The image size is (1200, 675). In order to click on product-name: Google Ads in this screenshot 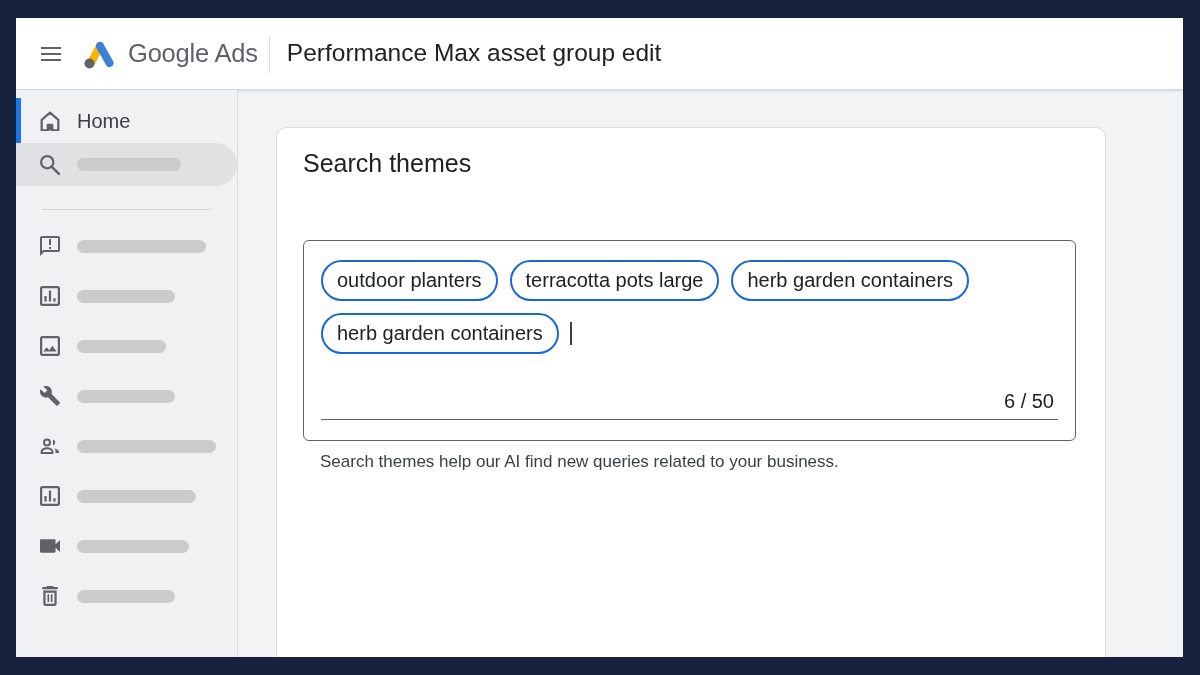, I will do `click(193, 54)`.